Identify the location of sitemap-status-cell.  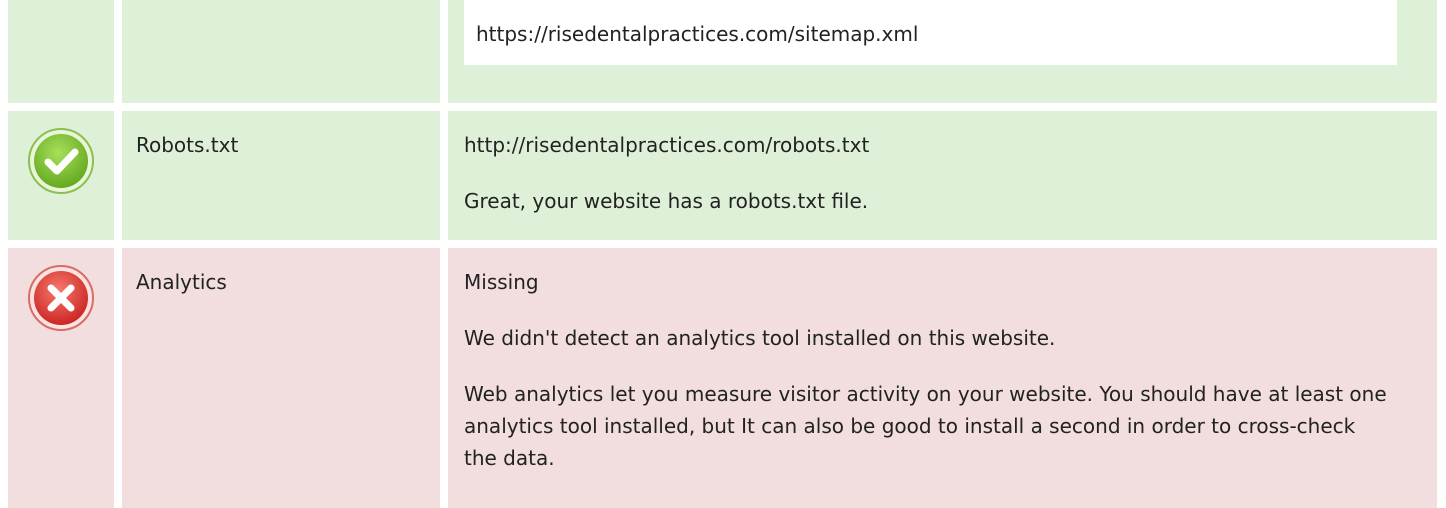
(61, 51).